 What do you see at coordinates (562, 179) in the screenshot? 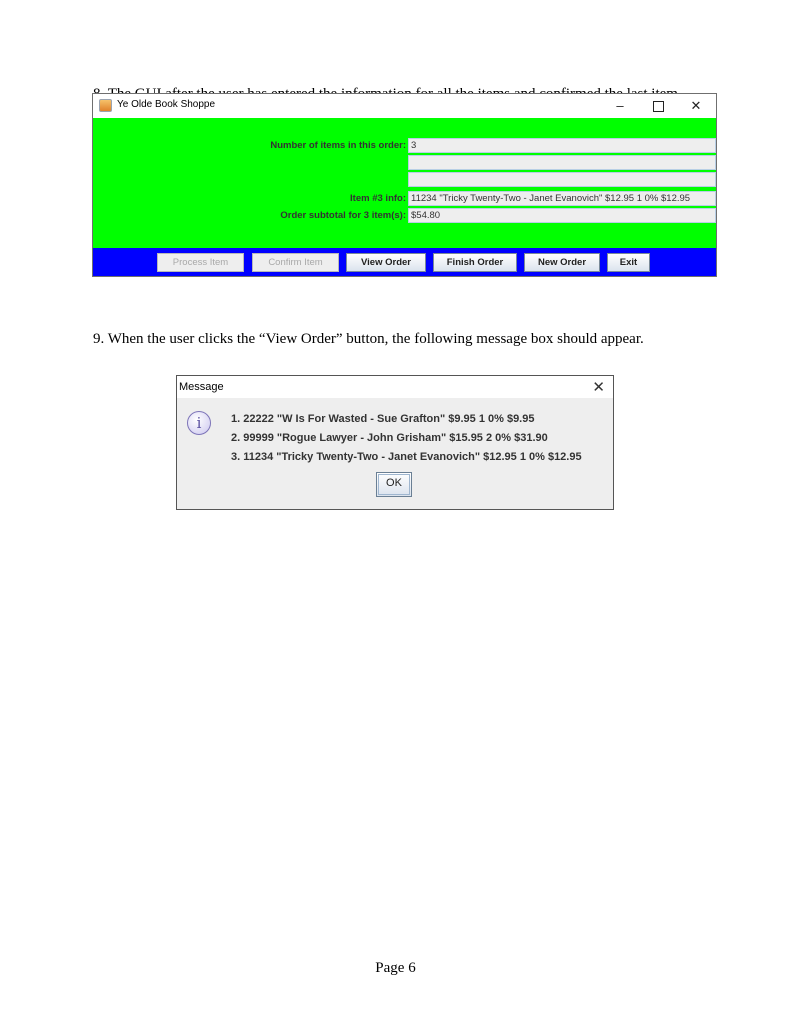
I see `quantity-field` at bounding box center [562, 179].